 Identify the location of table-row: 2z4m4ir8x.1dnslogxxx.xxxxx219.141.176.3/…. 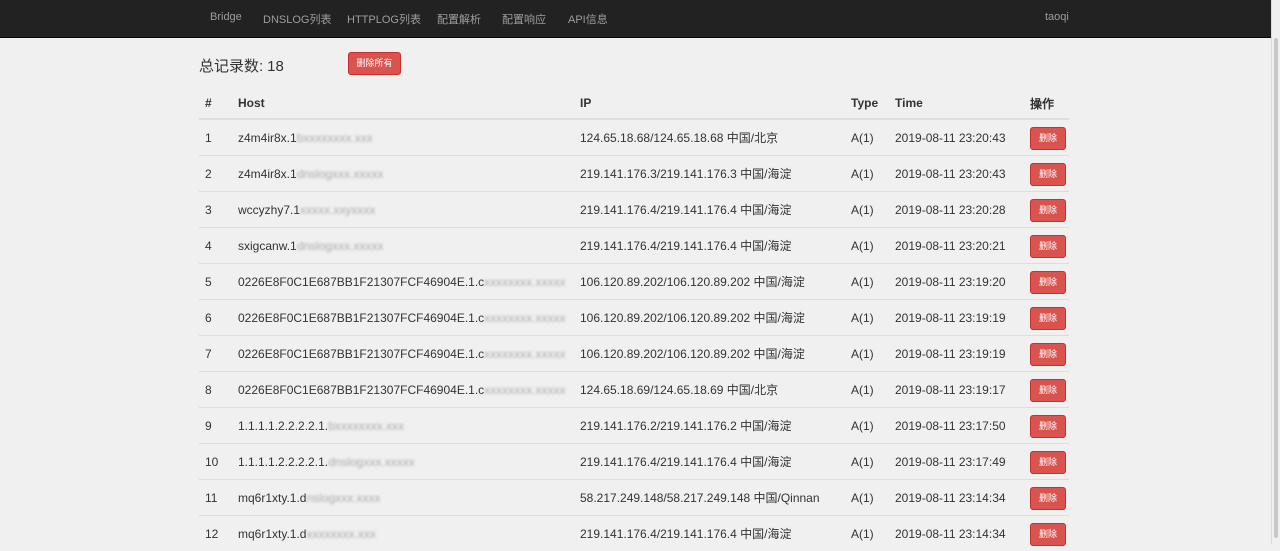
(634, 174).